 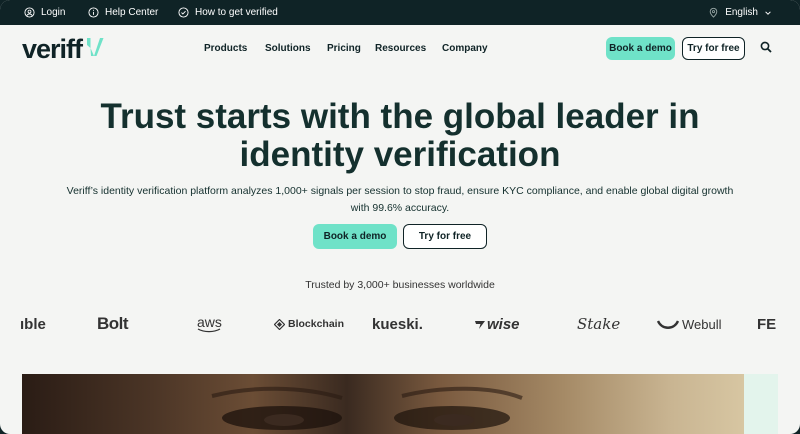 I want to click on nav-book-demo-button: Book a demo, so click(x=640, y=48).